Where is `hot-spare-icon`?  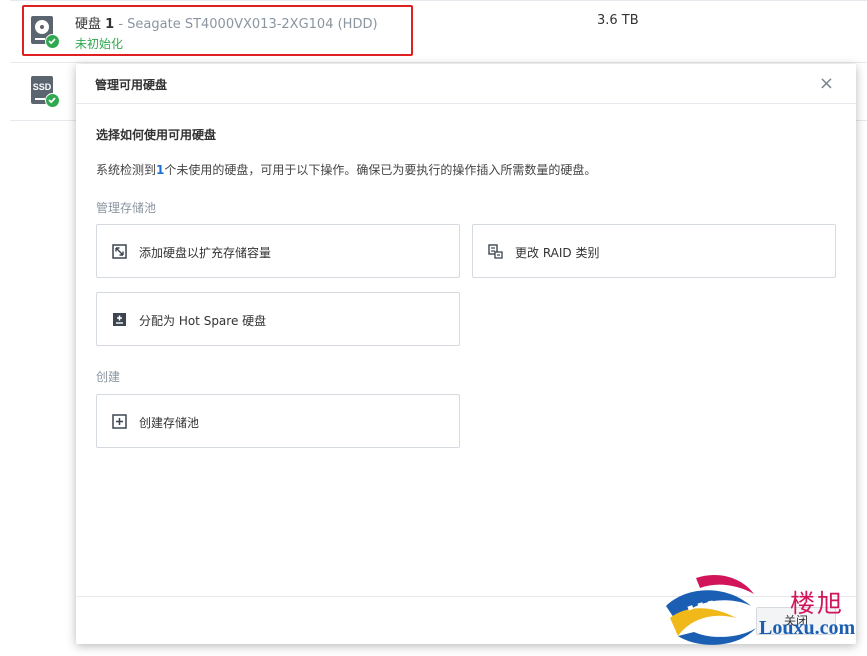
hot-spare-icon is located at coordinates (119, 319).